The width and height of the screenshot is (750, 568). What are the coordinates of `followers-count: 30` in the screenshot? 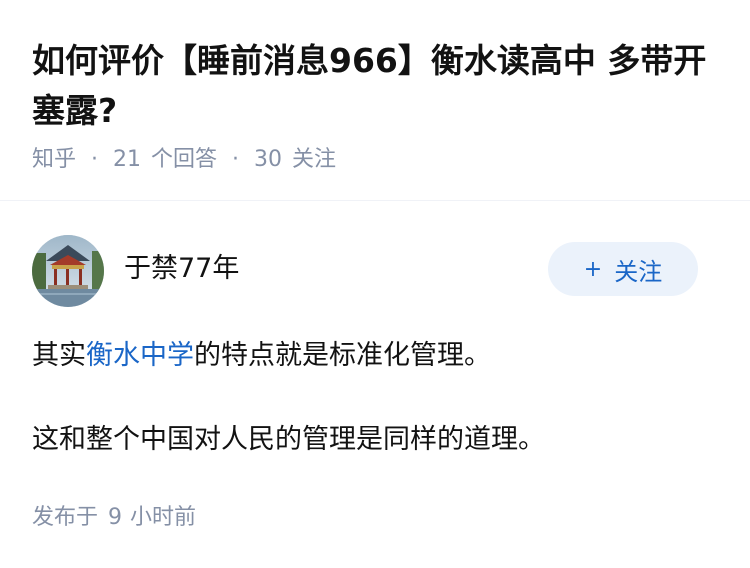 It's located at (268, 159).